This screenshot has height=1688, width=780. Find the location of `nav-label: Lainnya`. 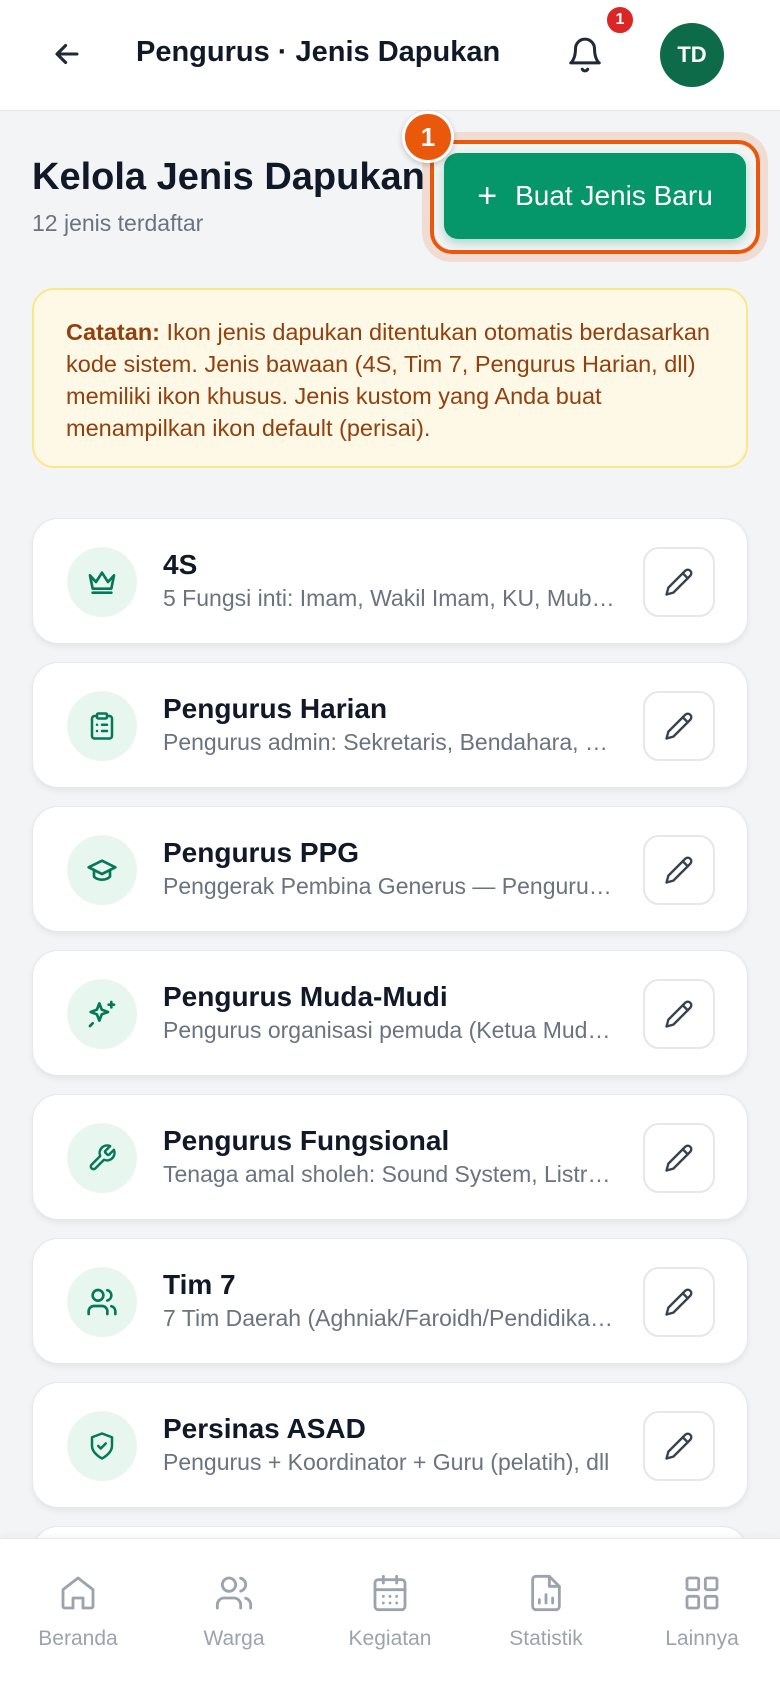

nav-label: Lainnya is located at coordinates (702, 1638).